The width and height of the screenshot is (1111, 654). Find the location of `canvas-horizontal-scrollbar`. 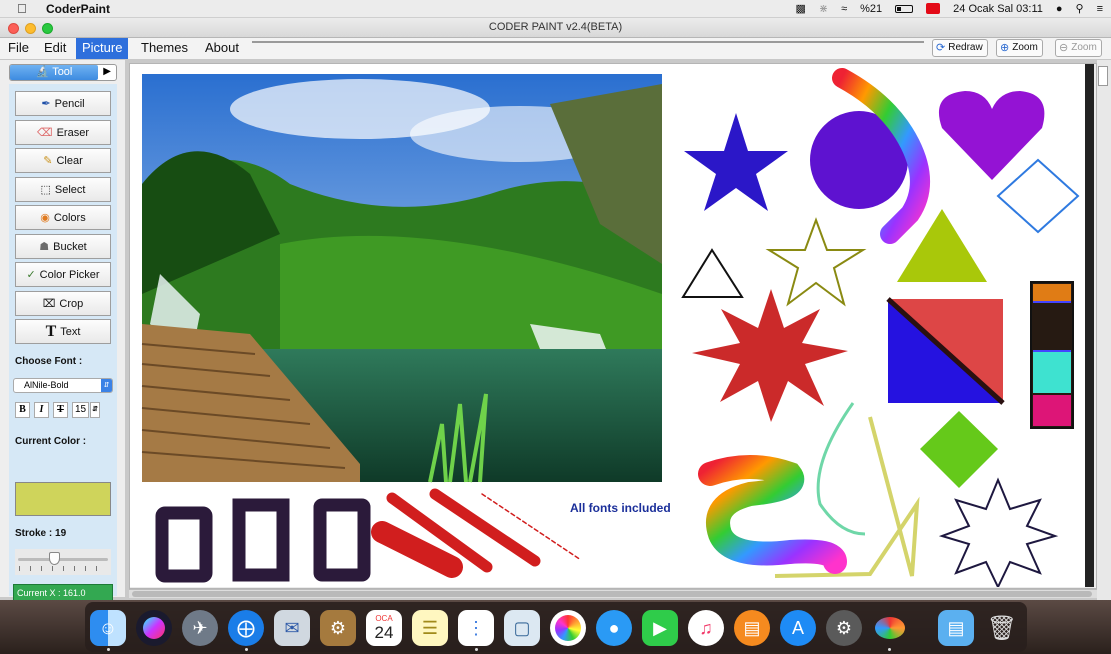

canvas-horizontal-scrollbar is located at coordinates (613, 593).